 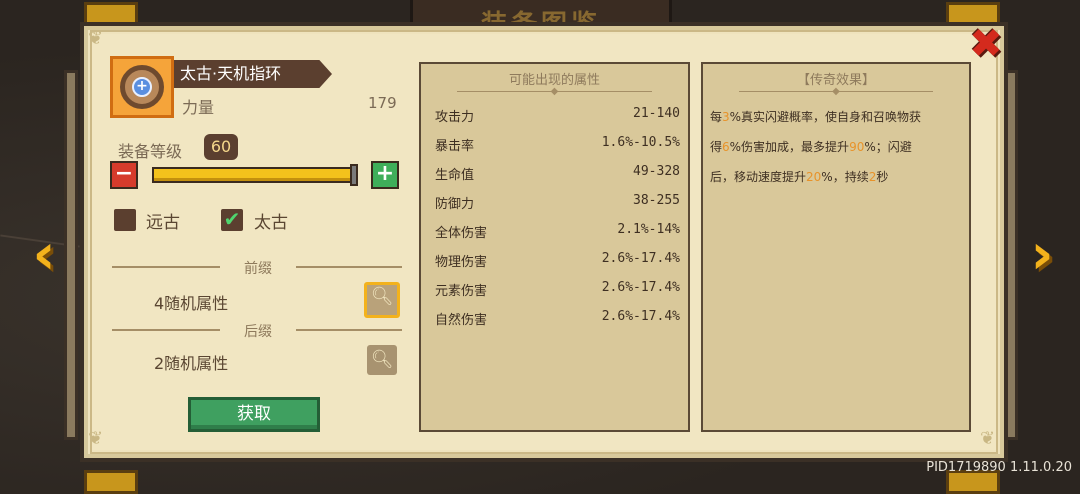 I want to click on attribute-row: 防御力 38-255, so click(x=557, y=203).